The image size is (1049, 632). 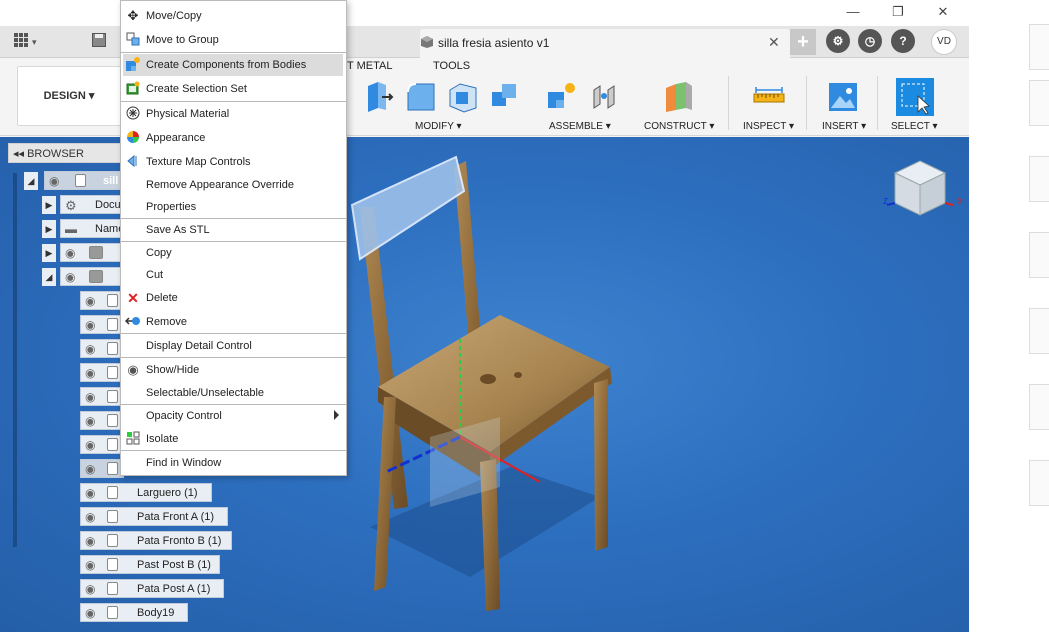 What do you see at coordinates (233, 370) in the screenshot?
I see `menu-item-show-hide: ◉ Show/Hide` at bounding box center [233, 370].